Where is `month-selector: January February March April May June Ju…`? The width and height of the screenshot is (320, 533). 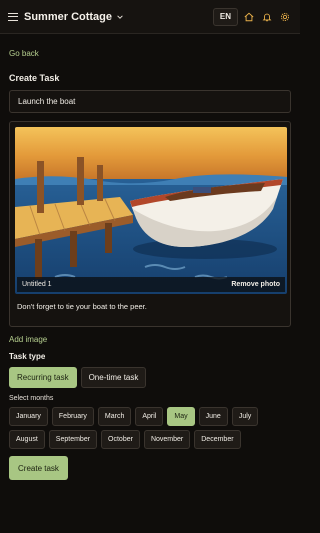 month-selector: January February March April May June Ju… is located at coordinates (150, 428).